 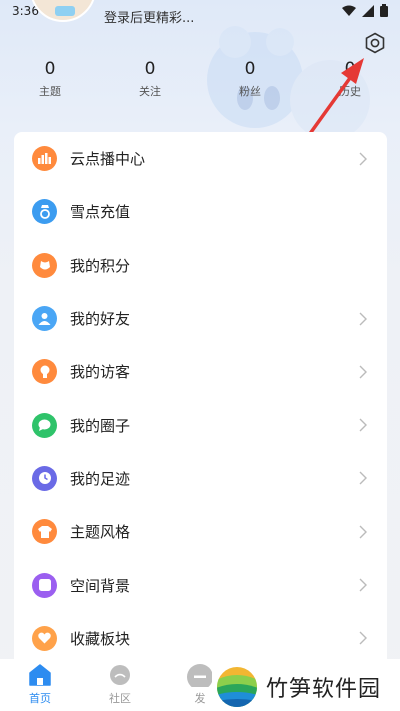 I want to click on settings-button, so click(x=375, y=43).